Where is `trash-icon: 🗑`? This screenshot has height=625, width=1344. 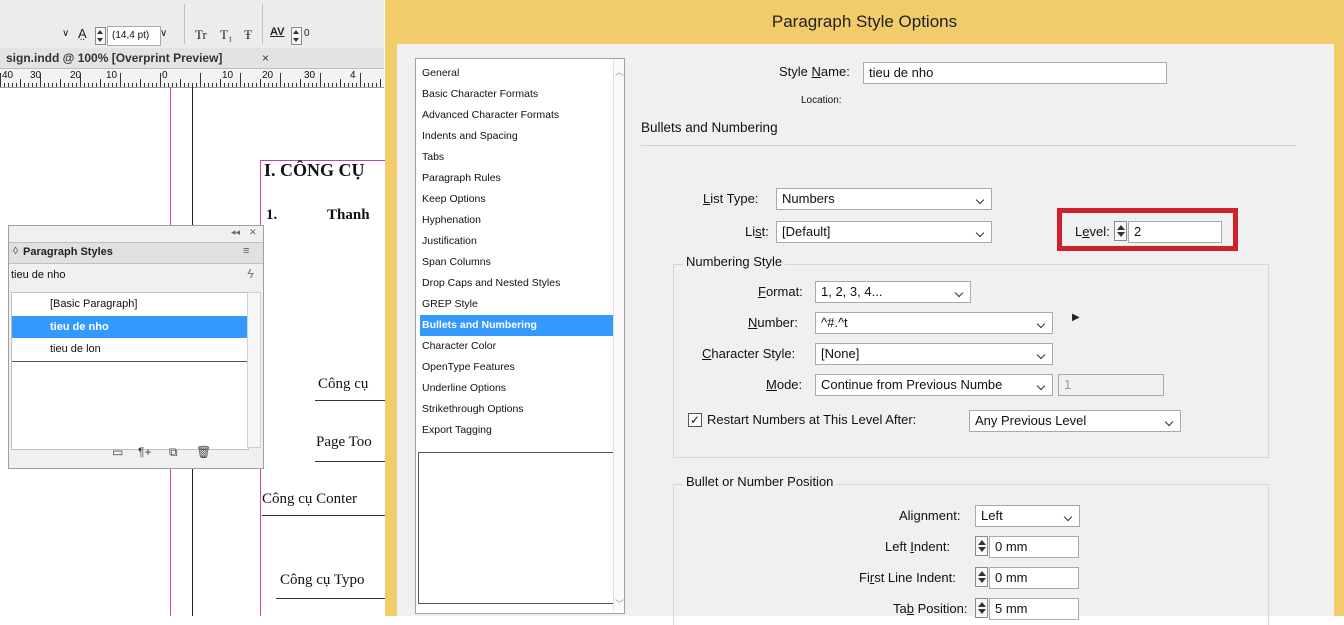
trash-icon: 🗑 is located at coordinates (203, 452).